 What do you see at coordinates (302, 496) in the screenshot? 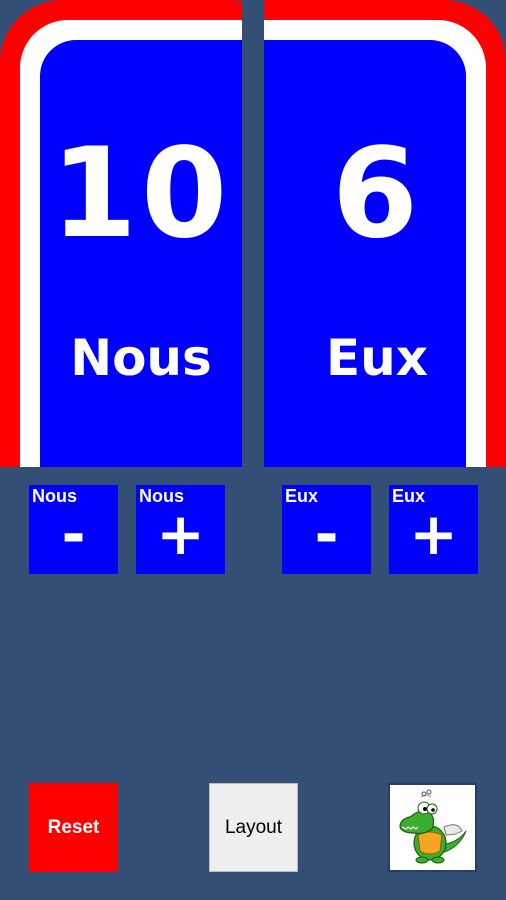
I see `away-minus-label: Eux` at bounding box center [302, 496].